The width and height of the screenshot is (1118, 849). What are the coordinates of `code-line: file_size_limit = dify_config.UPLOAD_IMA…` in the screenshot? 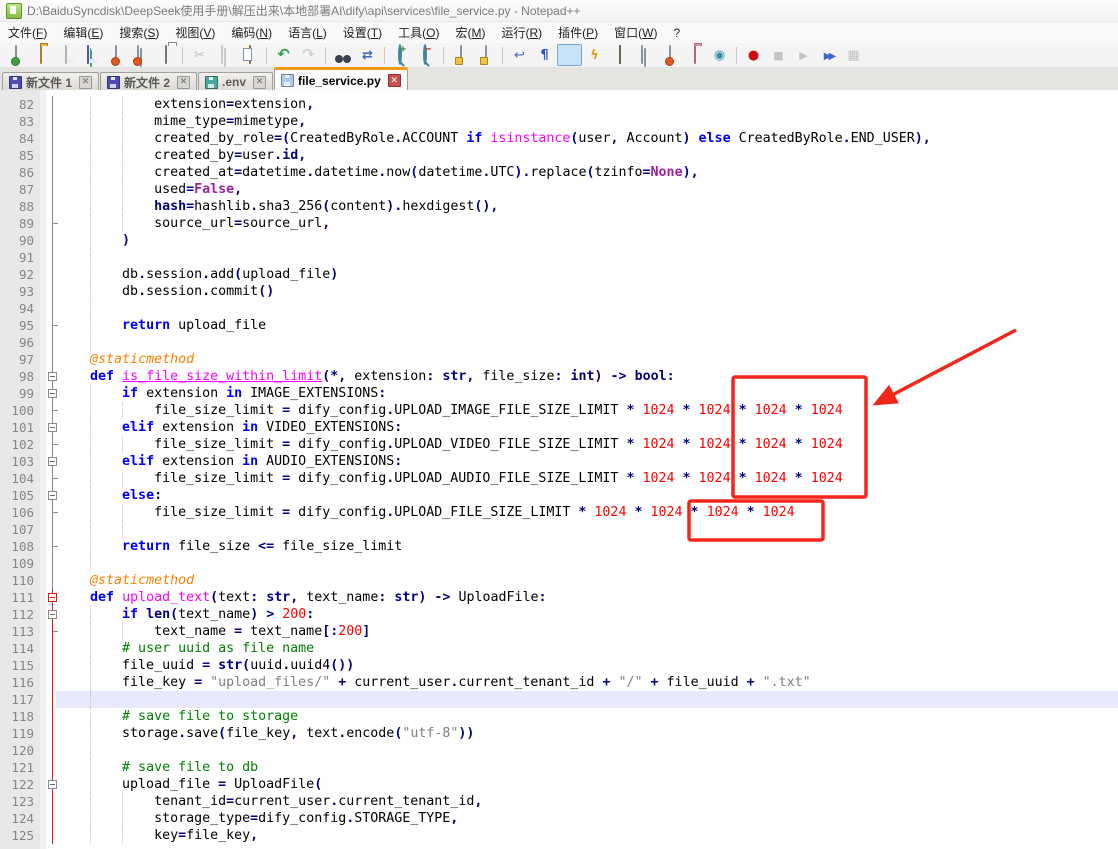 It's located at (450, 410).